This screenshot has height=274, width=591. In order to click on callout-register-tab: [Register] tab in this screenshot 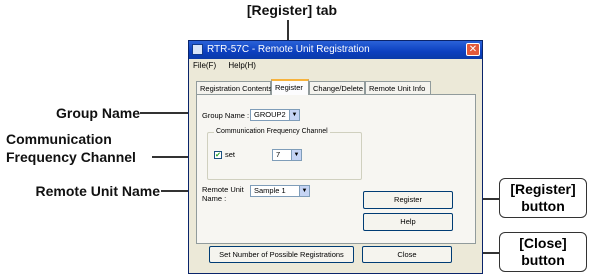, I will do `click(292, 10)`.